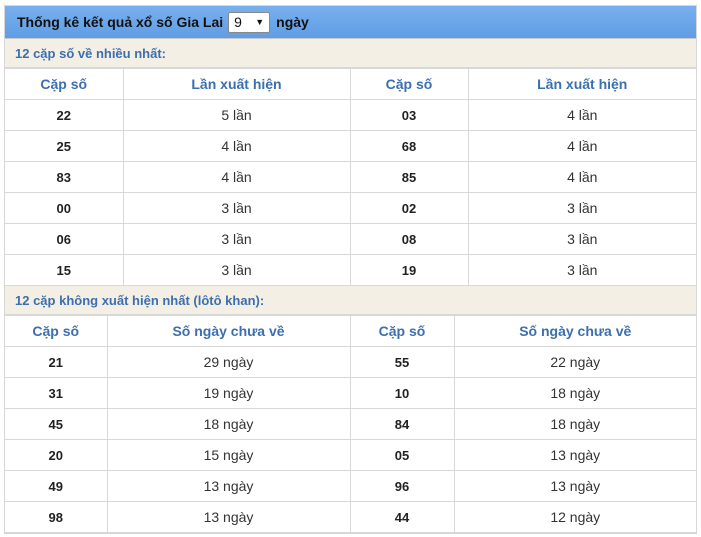  I want to click on pair-cell: 84, so click(402, 424).